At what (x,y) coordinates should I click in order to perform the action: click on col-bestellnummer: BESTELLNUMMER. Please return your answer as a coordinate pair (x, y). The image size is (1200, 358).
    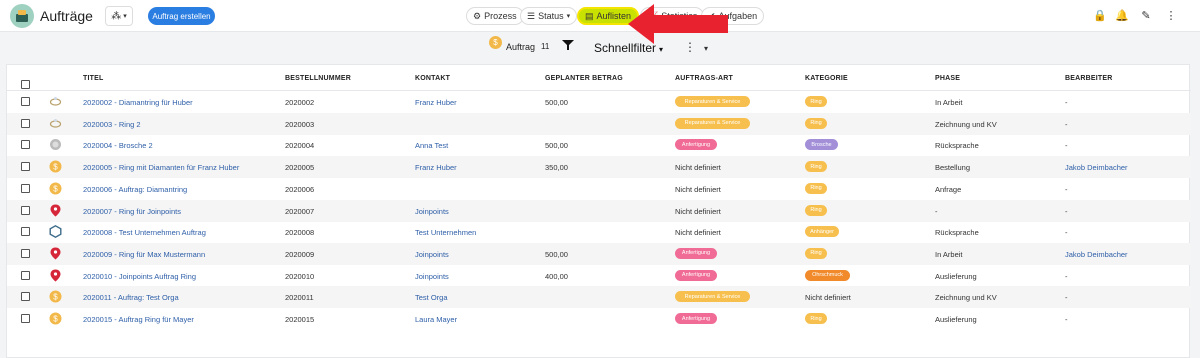
    Looking at the image, I should click on (318, 78).